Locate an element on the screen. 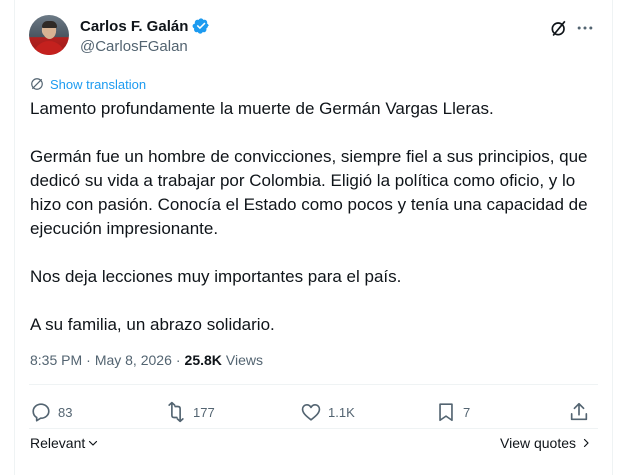 This screenshot has width=632, height=475. like-button: 1.1K is located at coordinates (327, 412).